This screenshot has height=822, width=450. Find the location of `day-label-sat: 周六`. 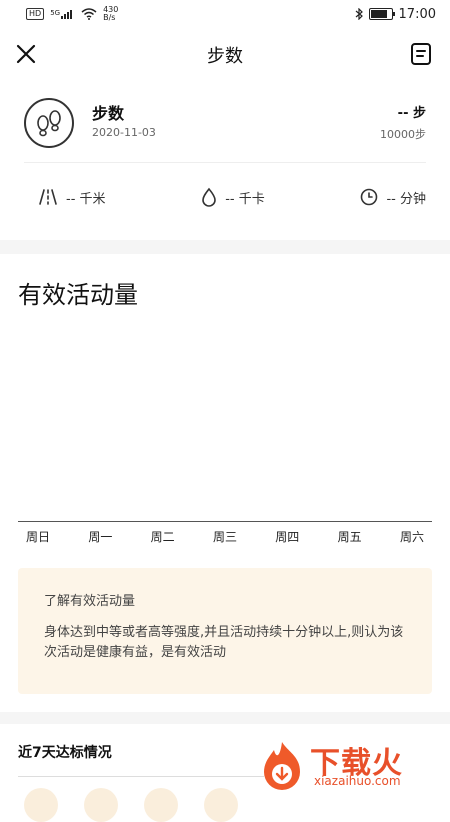

day-label-sat: 周六 is located at coordinates (411, 537).